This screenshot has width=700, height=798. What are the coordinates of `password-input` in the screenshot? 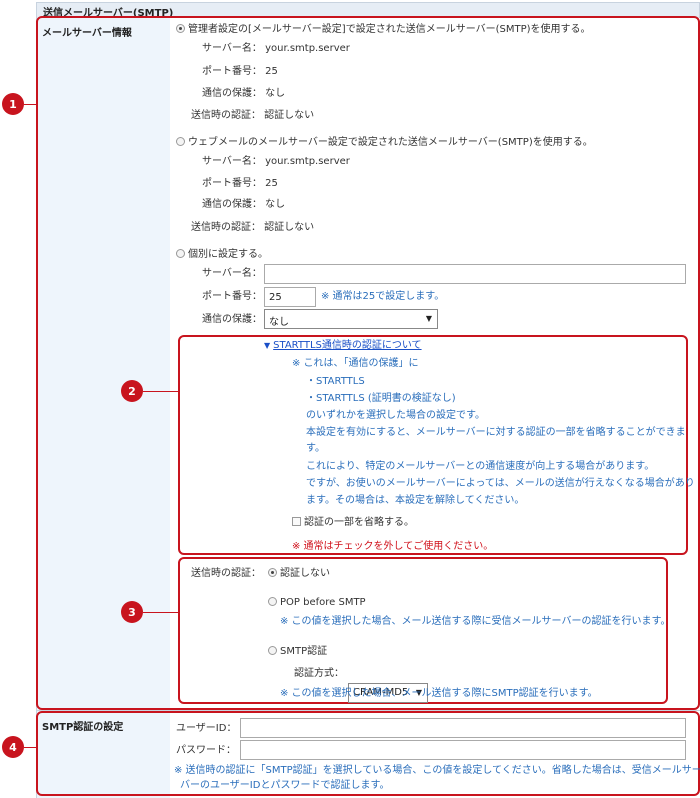 It's located at (463, 750).